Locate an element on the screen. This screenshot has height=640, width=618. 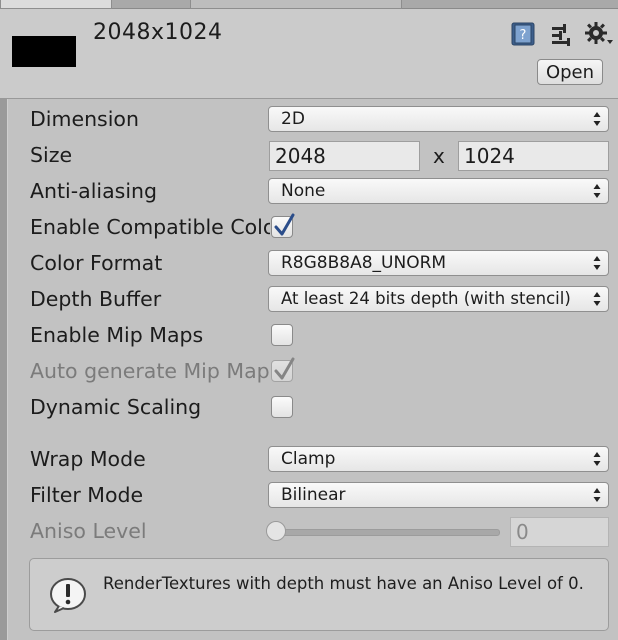
preset-sliders-icon is located at coordinates (561, 34).